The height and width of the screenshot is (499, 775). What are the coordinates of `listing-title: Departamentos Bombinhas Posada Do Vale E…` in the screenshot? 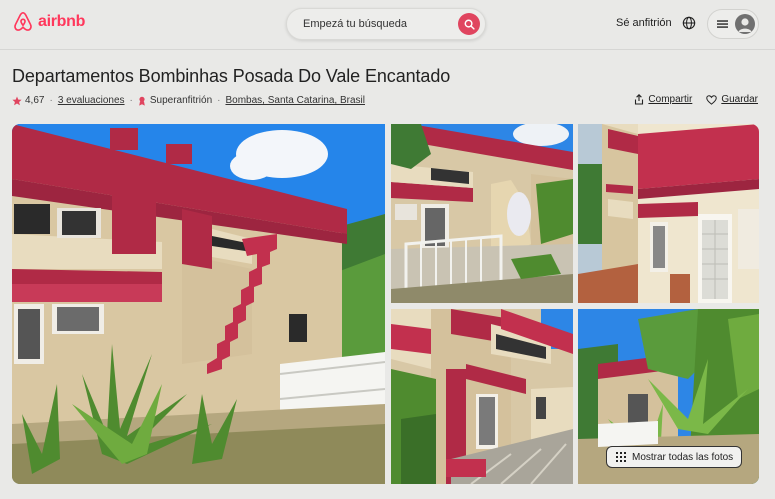 It's located at (231, 76).